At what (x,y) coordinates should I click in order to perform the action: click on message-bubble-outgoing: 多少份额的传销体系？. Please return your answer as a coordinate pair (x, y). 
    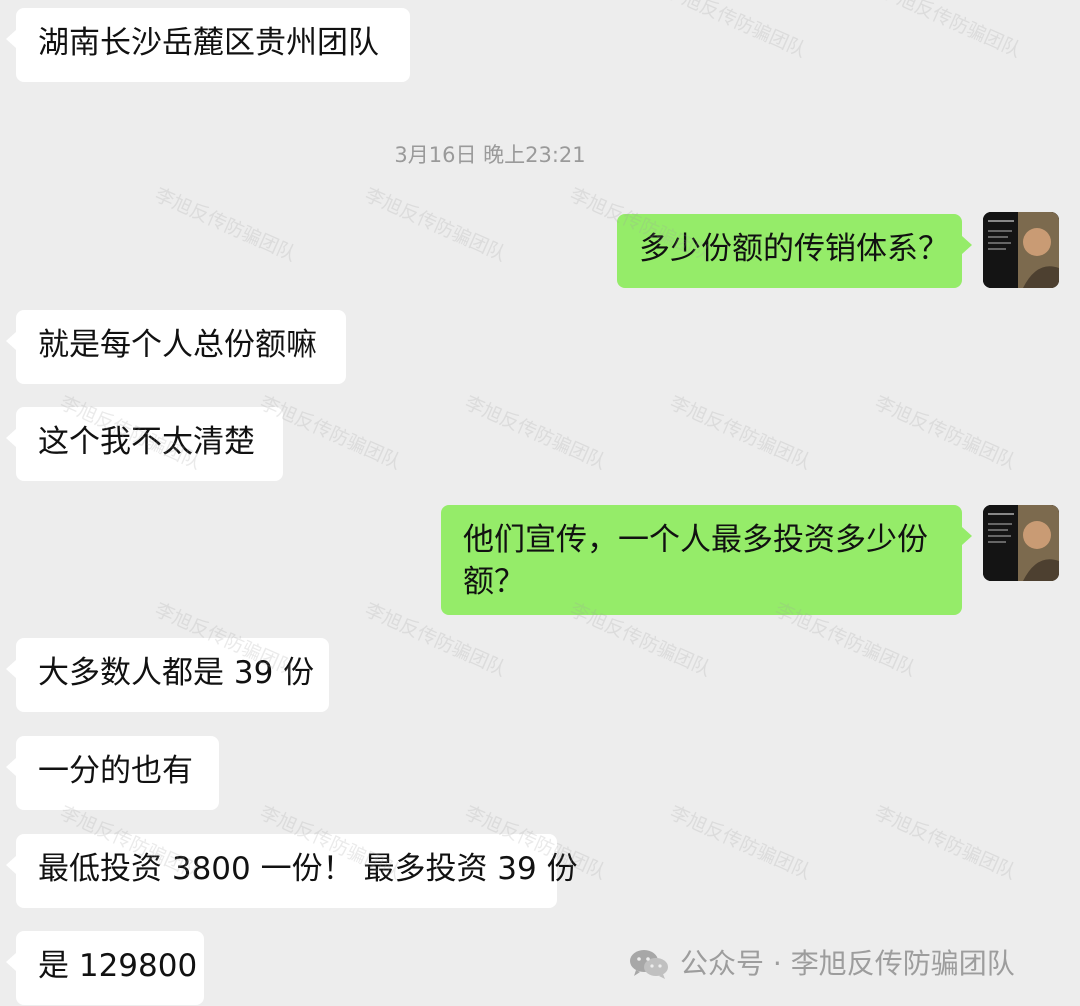
    Looking at the image, I should click on (794, 251).